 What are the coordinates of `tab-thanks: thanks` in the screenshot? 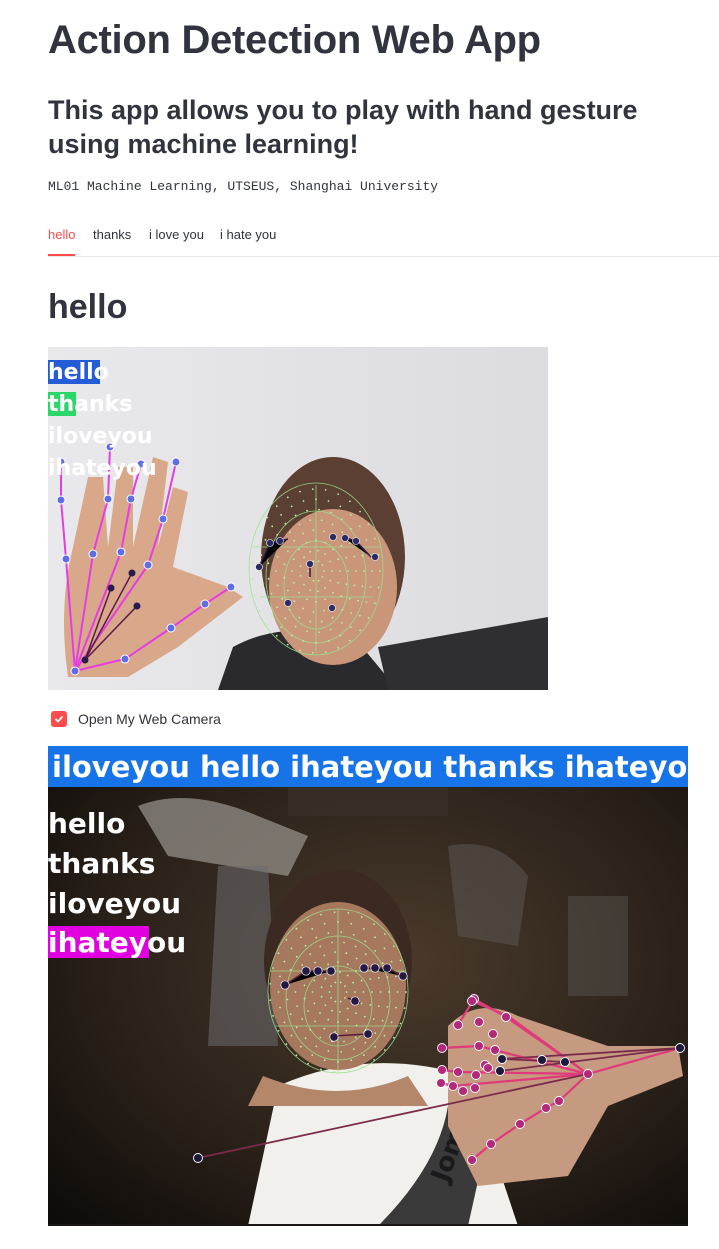 It's located at (112, 240).